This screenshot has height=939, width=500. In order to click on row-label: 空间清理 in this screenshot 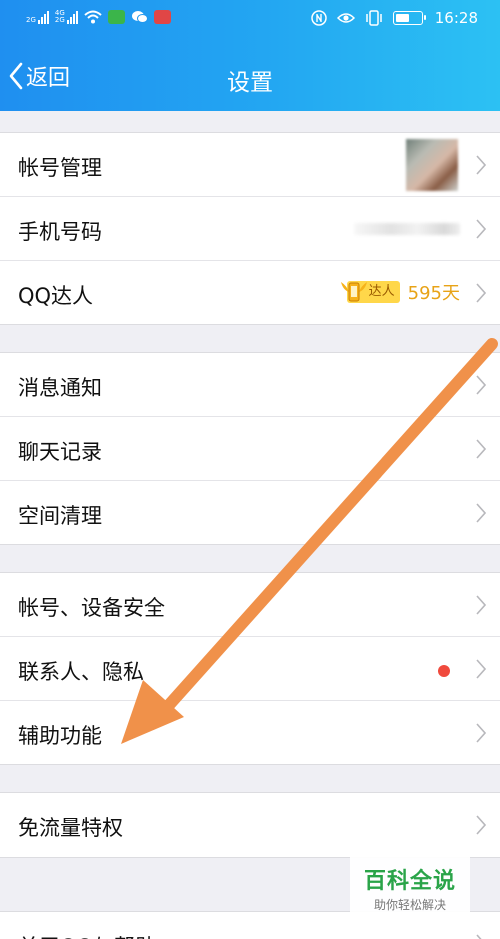, I will do `click(60, 516)`.